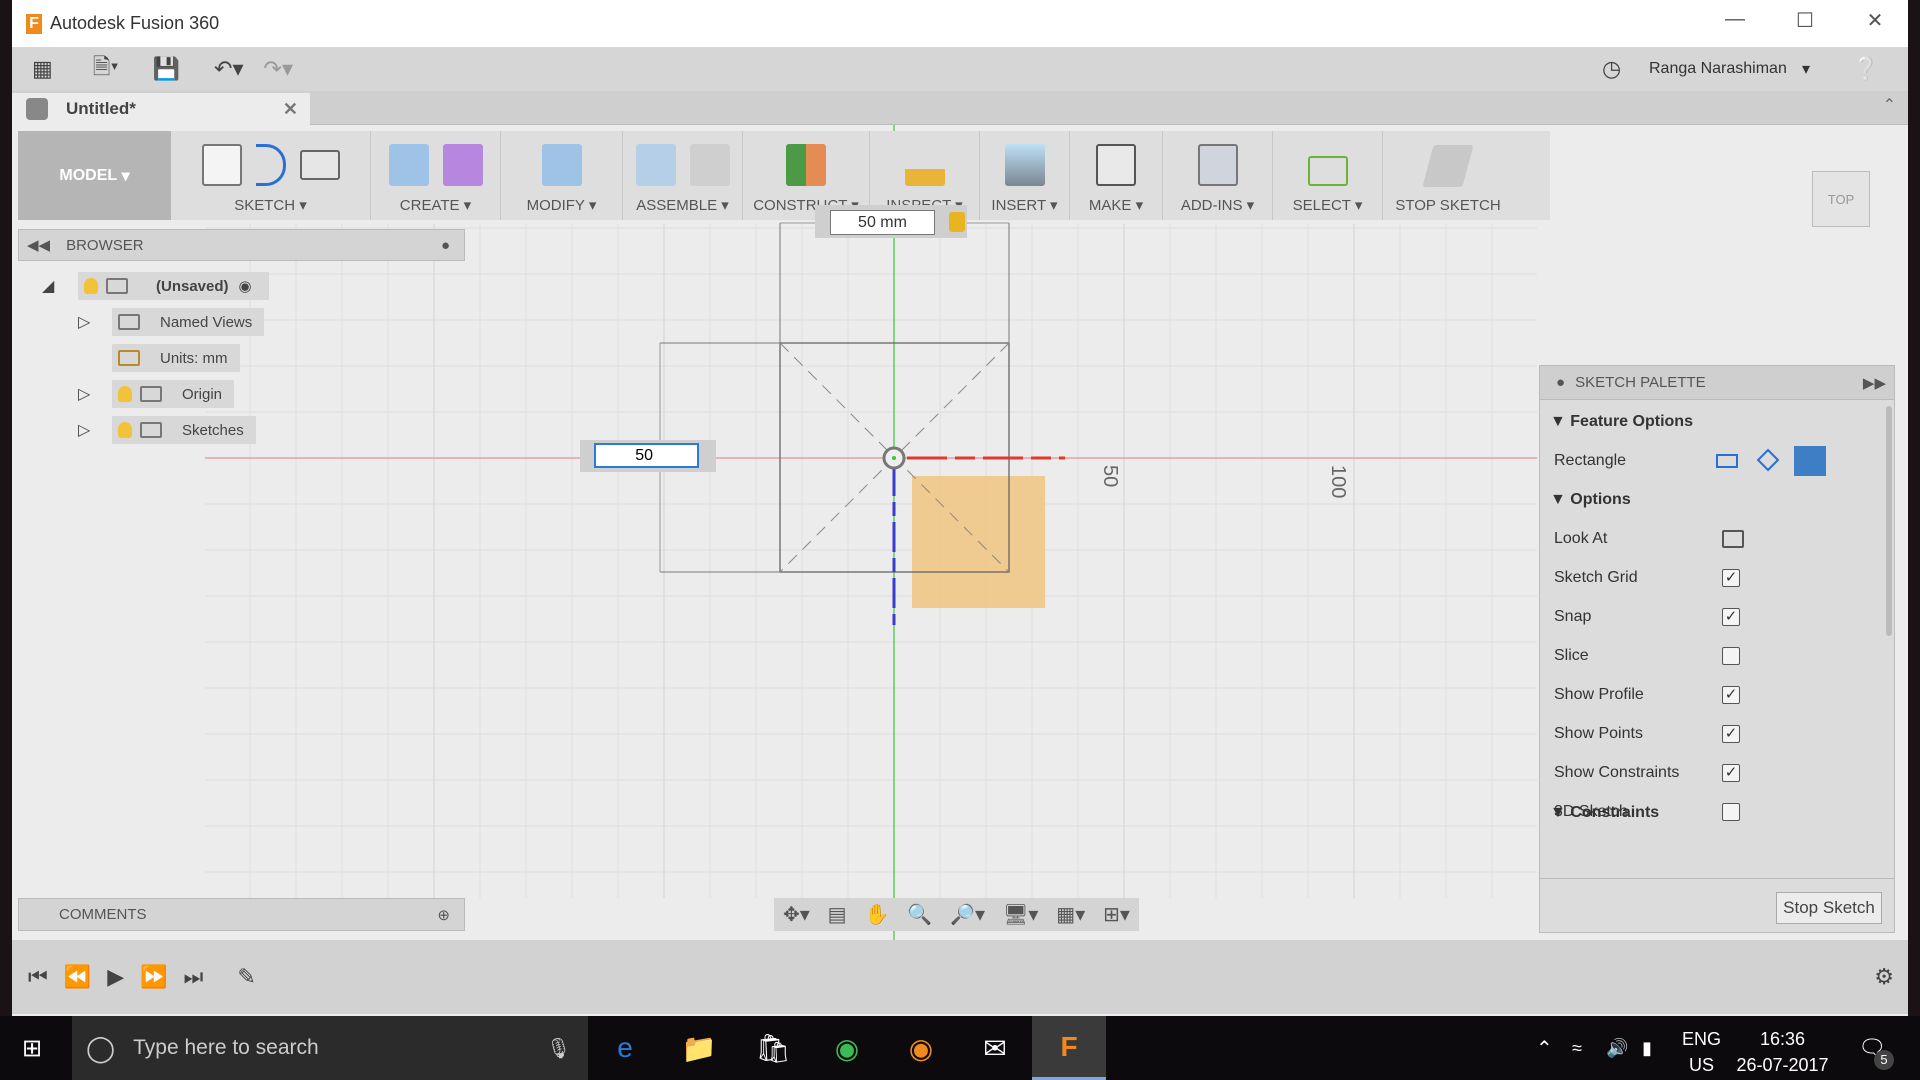 Image resolution: width=1920 pixels, height=1080 pixels. Describe the element at coordinates (683, 175) in the screenshot. I see `assemble-group: ASSEMBLE ▾` at that location.